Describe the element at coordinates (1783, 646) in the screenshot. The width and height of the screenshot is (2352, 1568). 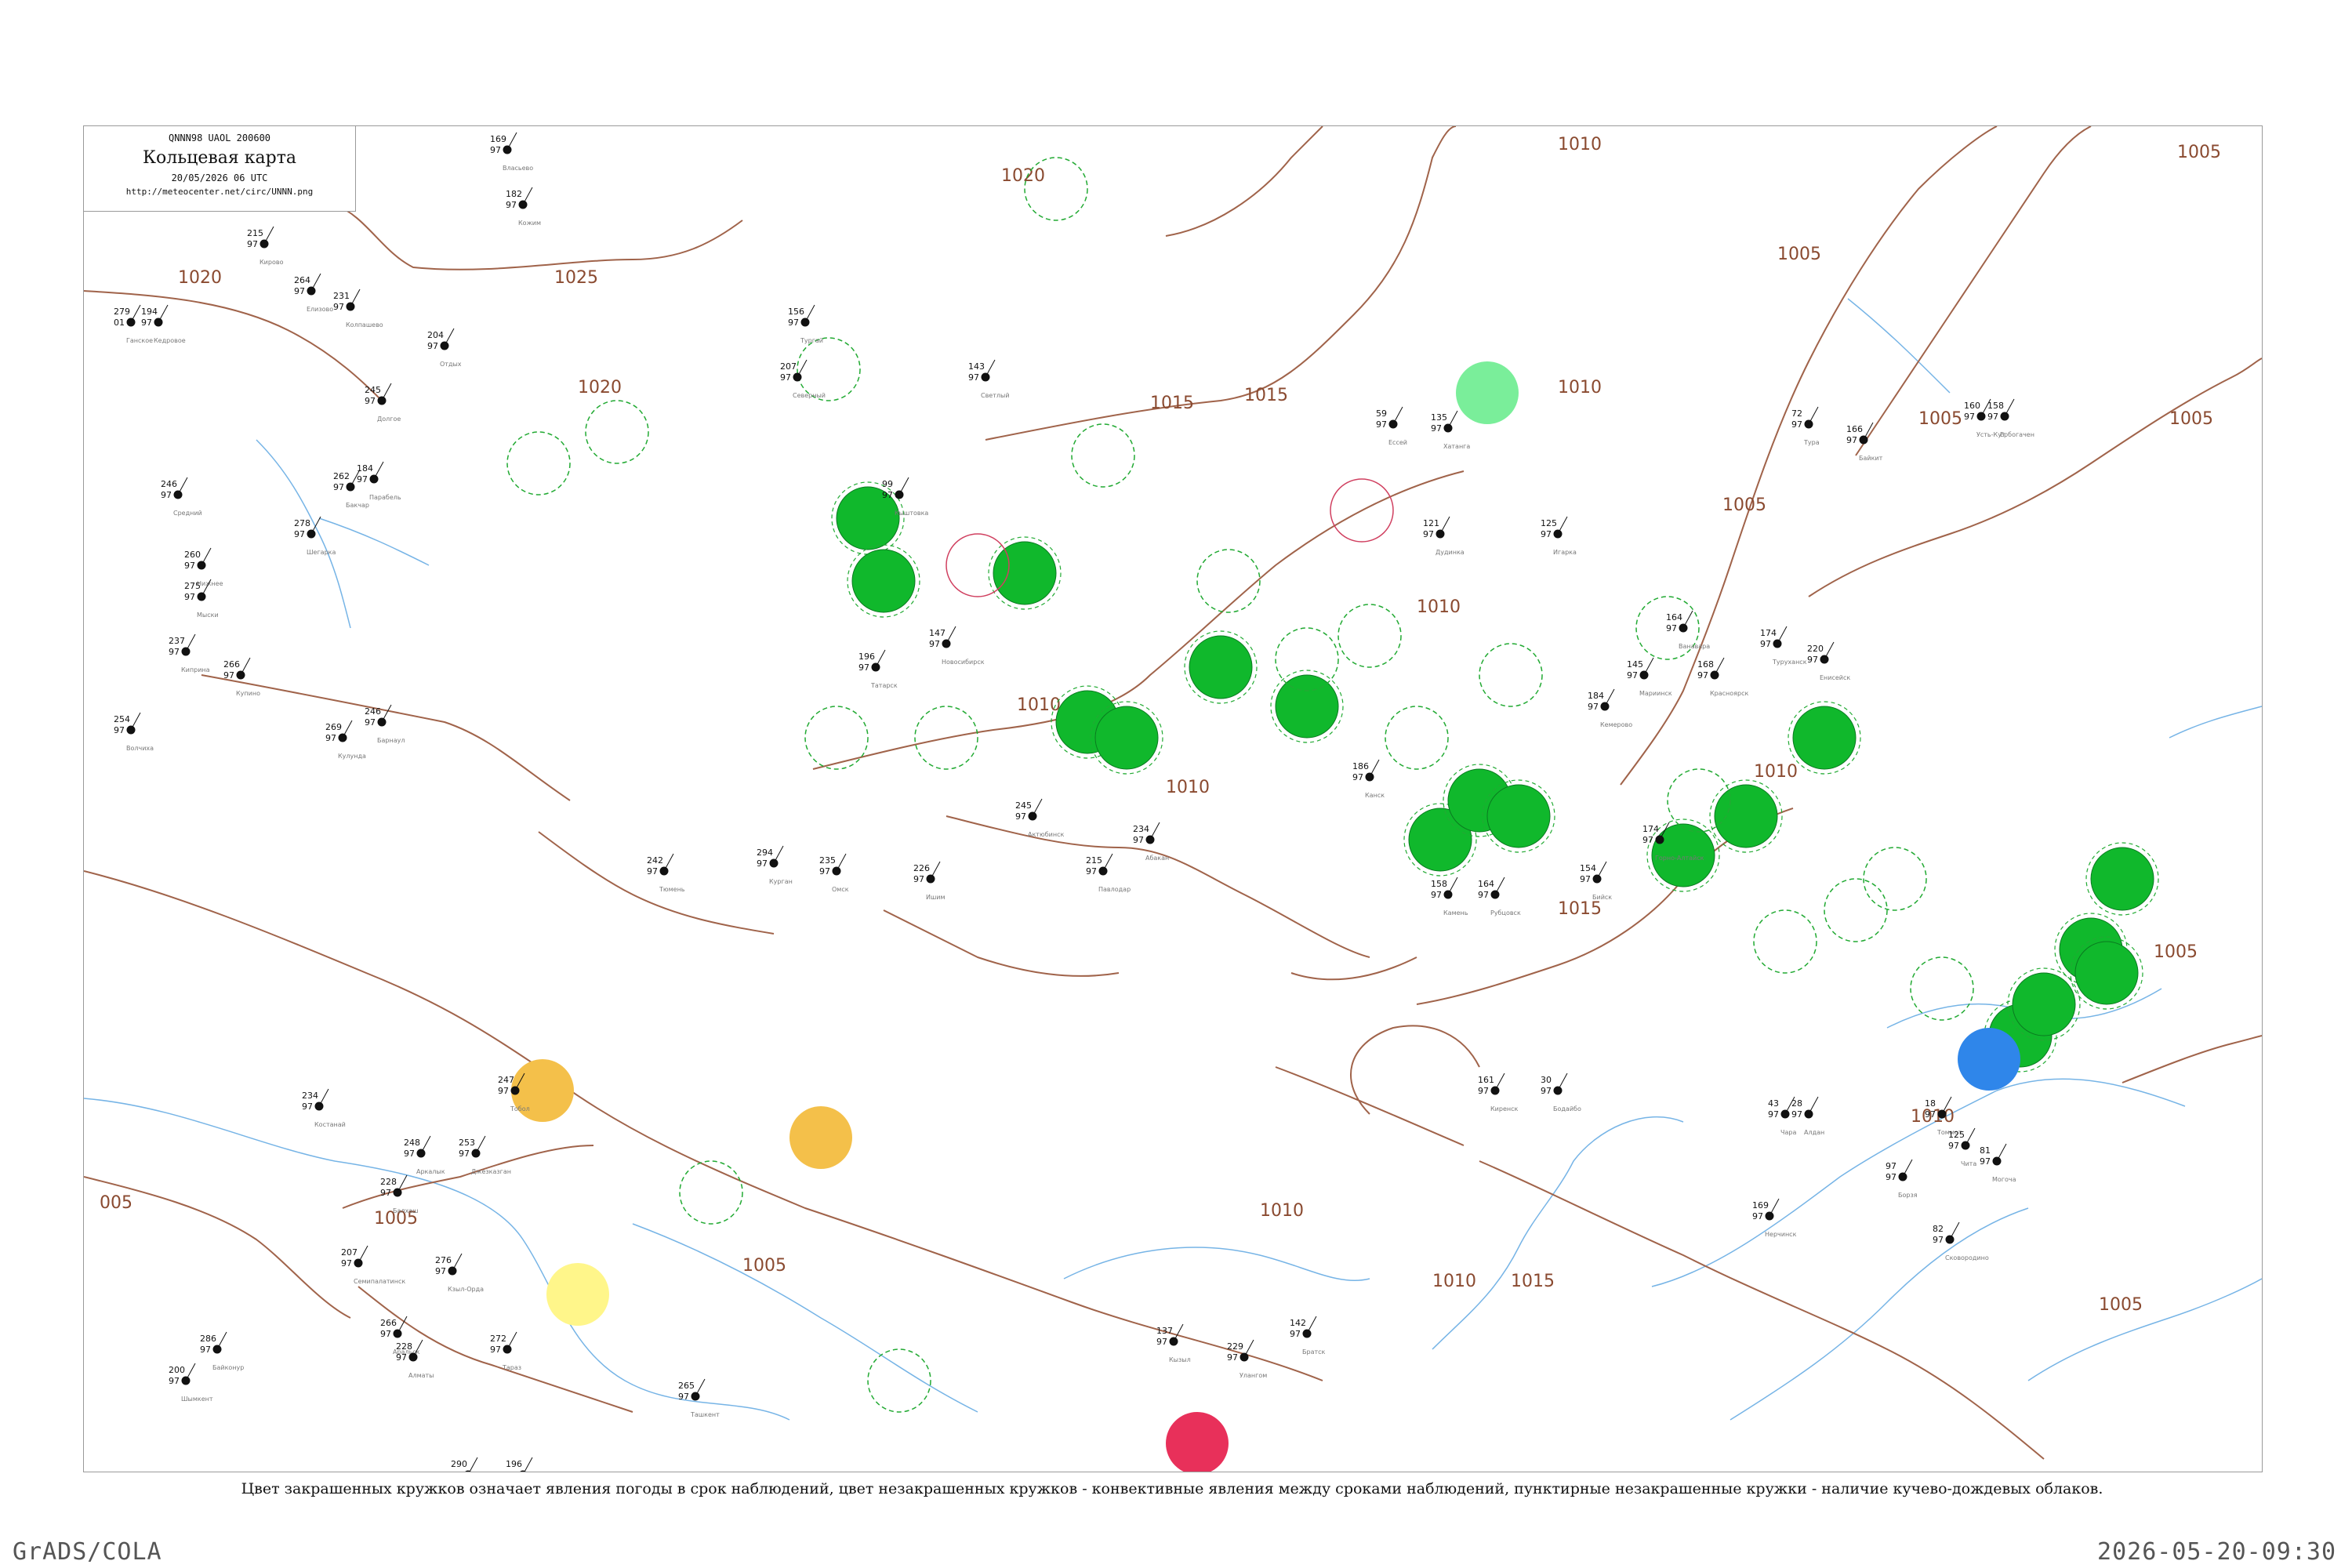
I see `station-plot: 17497 Туруханск` at that location.